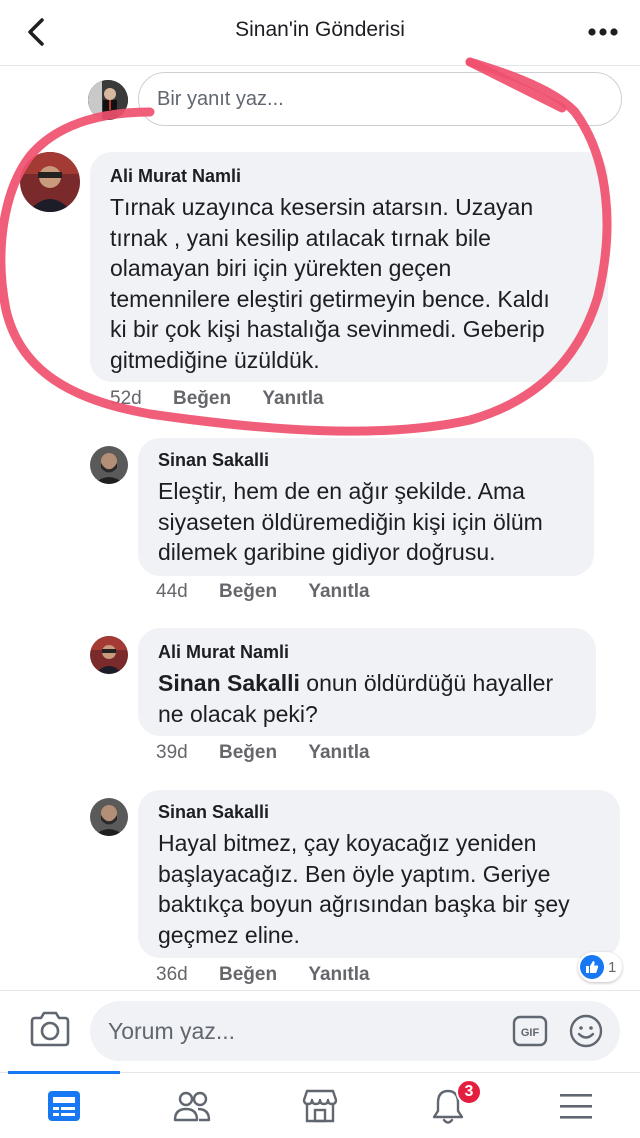  I want to click on comment-composer: Yorum yaz... GIF, so click(320, 1031).